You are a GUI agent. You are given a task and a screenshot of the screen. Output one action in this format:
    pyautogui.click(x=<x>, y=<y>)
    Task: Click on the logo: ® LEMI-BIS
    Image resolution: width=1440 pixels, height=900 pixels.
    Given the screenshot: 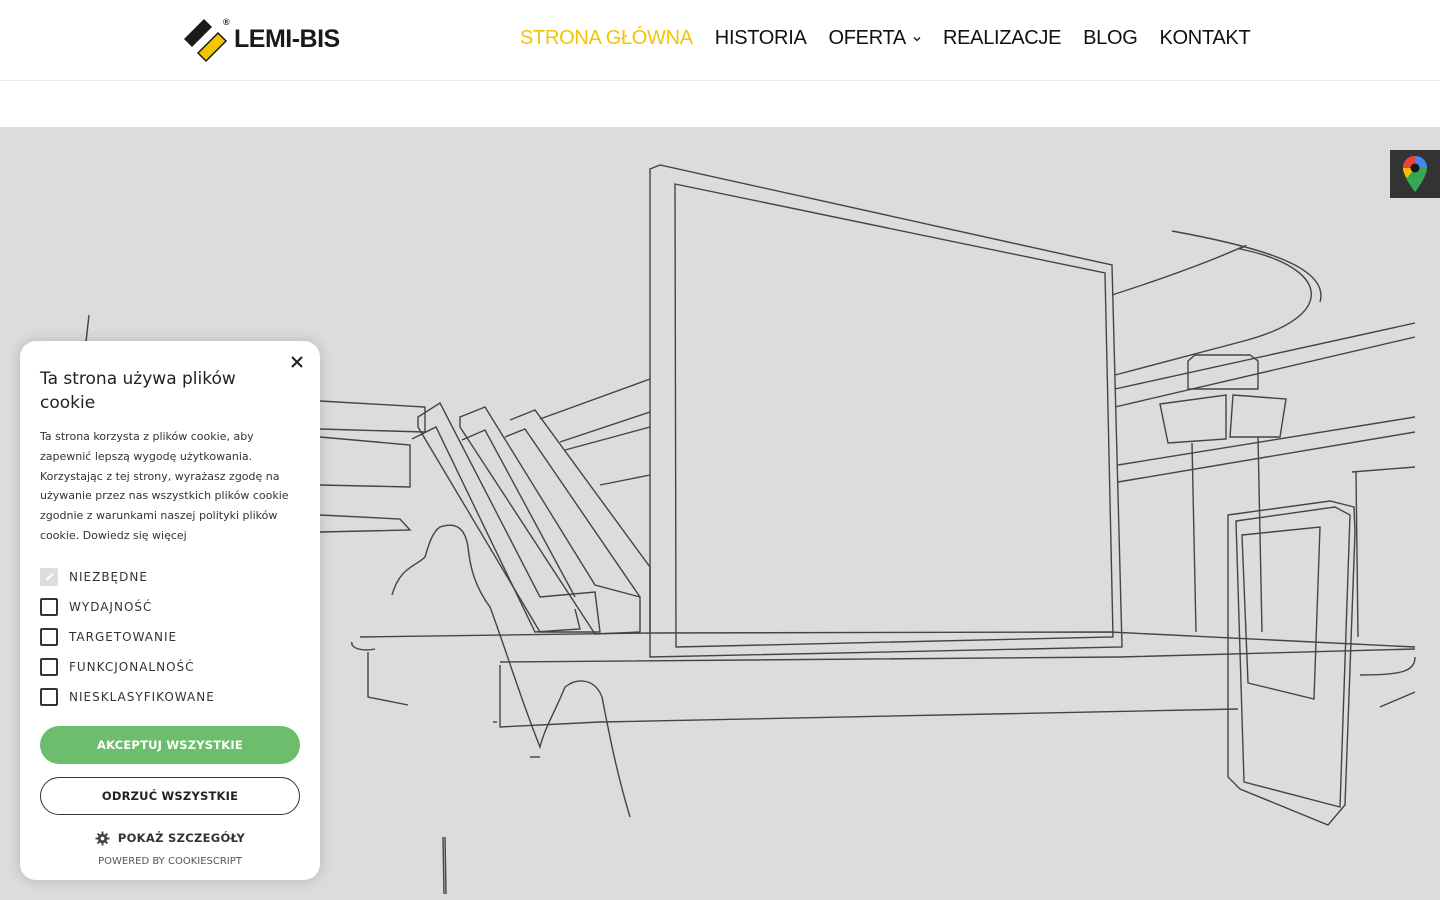 What is the action you would take?
    pyautogui.click(x=262, y=40)
    